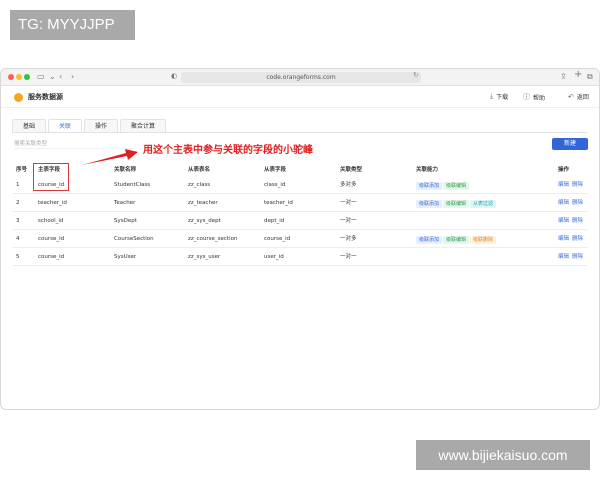  Describe the element at coordinates (132, 185) in the screenshot. I see `cell-name: StudentClass` at that location.